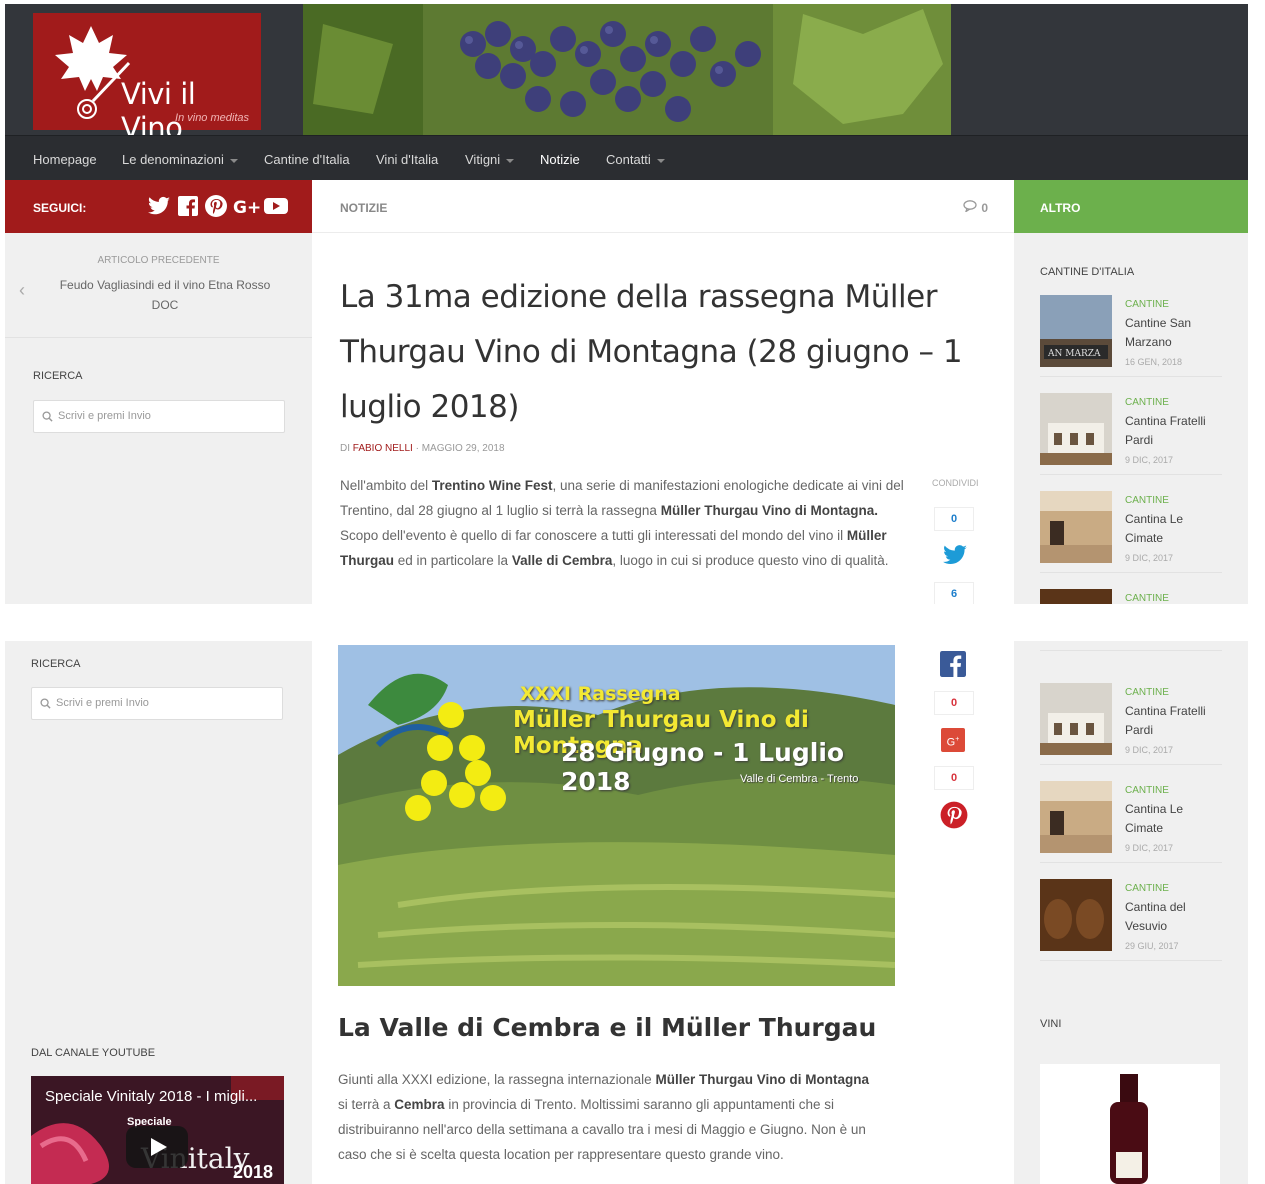 The image size is (1265, 1184). Describe the element at coordinates (460, 448) in the screenshot. I see `article-date: · MAGGIO 29, 2018` at that location.